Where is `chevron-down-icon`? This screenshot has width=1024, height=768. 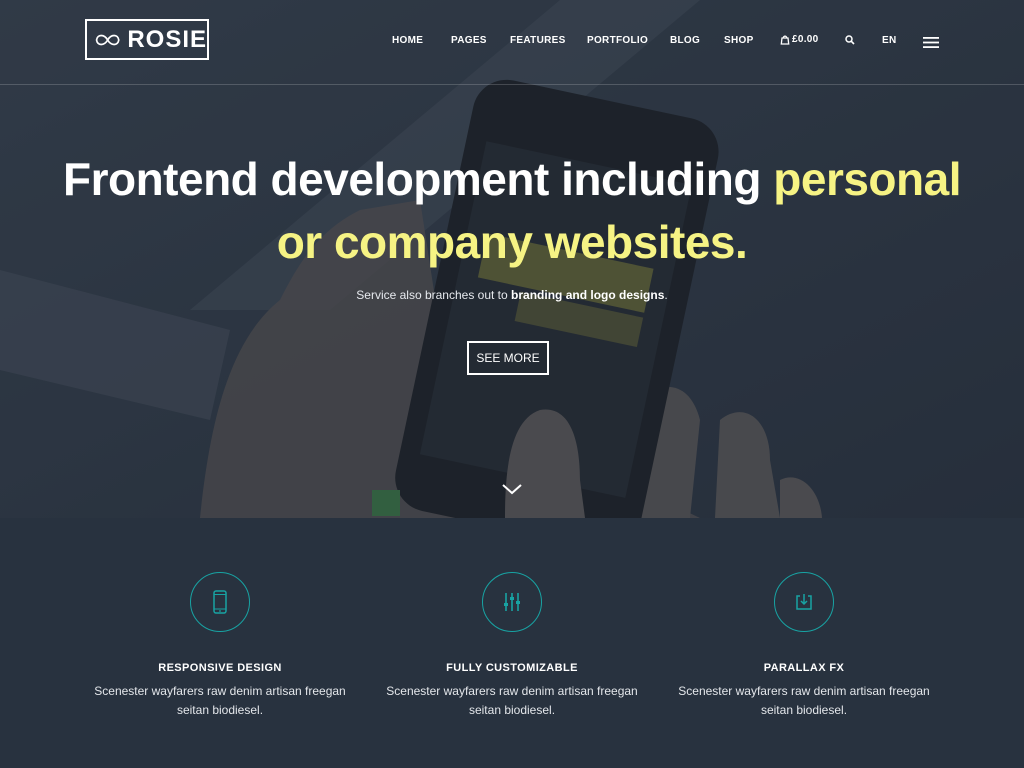
chevron-down-icon is located at coordinates (512, 489).